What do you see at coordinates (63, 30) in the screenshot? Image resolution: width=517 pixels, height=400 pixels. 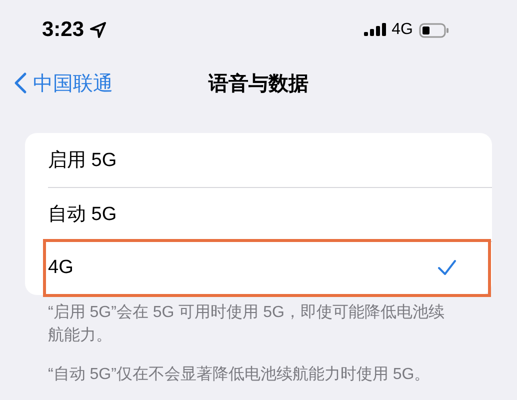 I see `clock-time: 3:23` at bounding box center [63, 30].